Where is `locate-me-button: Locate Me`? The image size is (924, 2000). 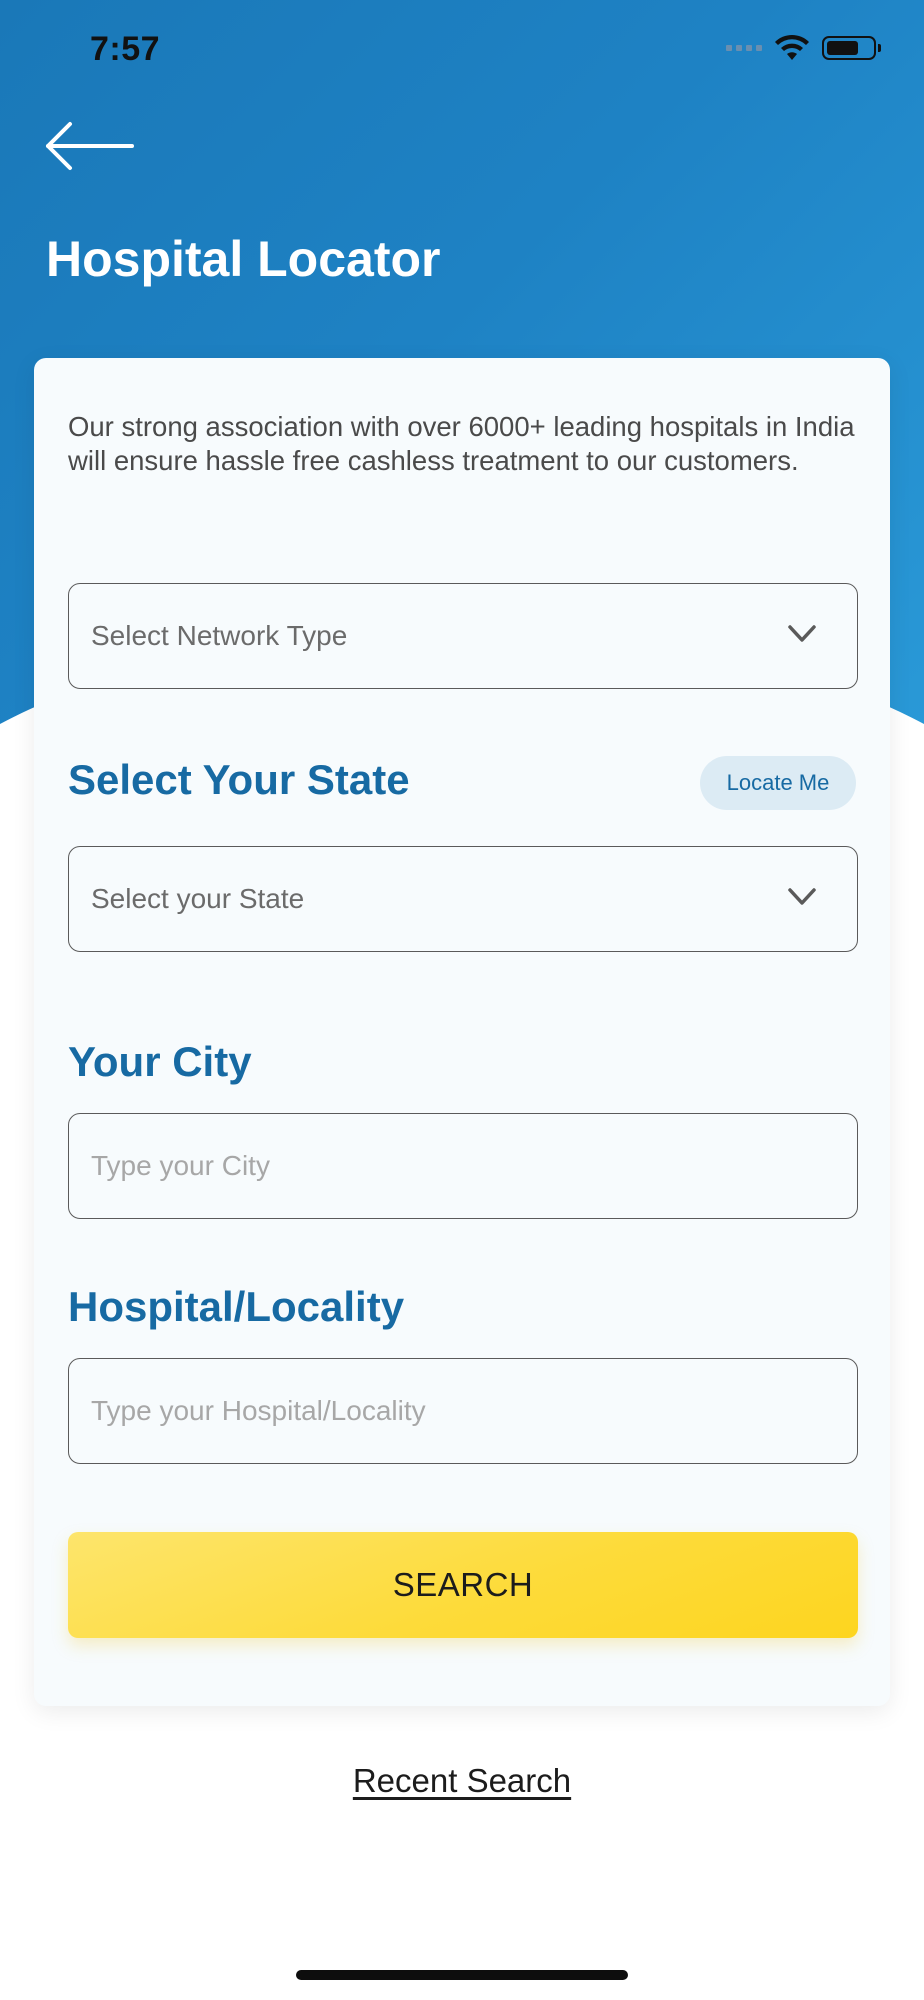
locate-me-button: Locate Me is located at coordinates (778, 783).